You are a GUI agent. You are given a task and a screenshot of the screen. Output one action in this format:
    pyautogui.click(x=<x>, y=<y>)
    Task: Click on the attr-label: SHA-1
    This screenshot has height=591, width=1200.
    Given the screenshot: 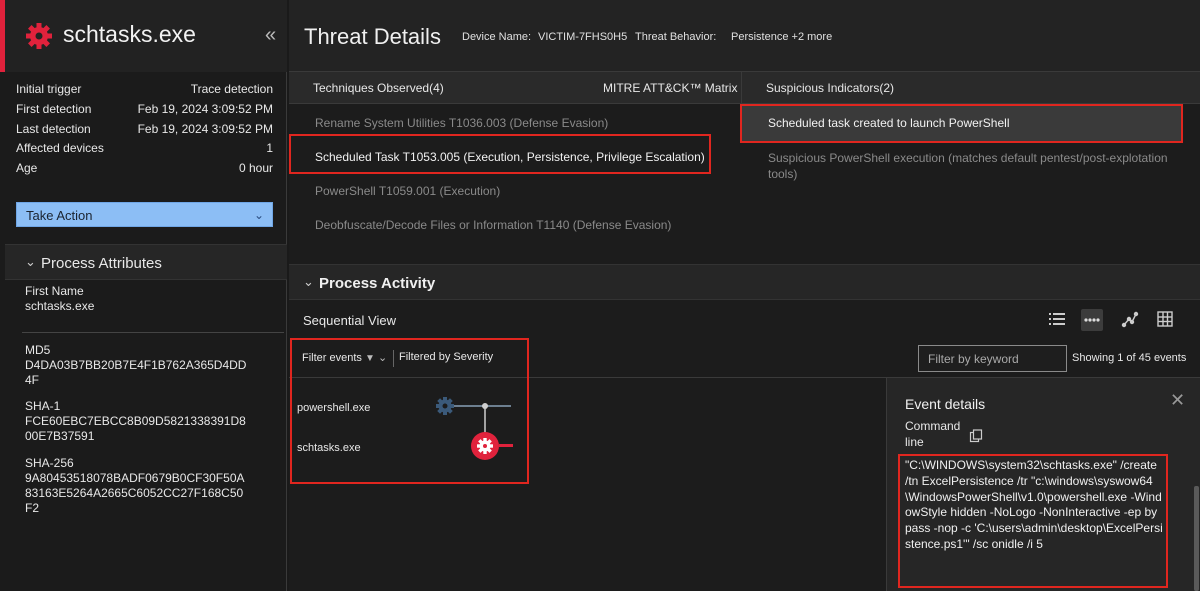 What is the action you would take?
    pyautogui.click(x=43, y=406)
    